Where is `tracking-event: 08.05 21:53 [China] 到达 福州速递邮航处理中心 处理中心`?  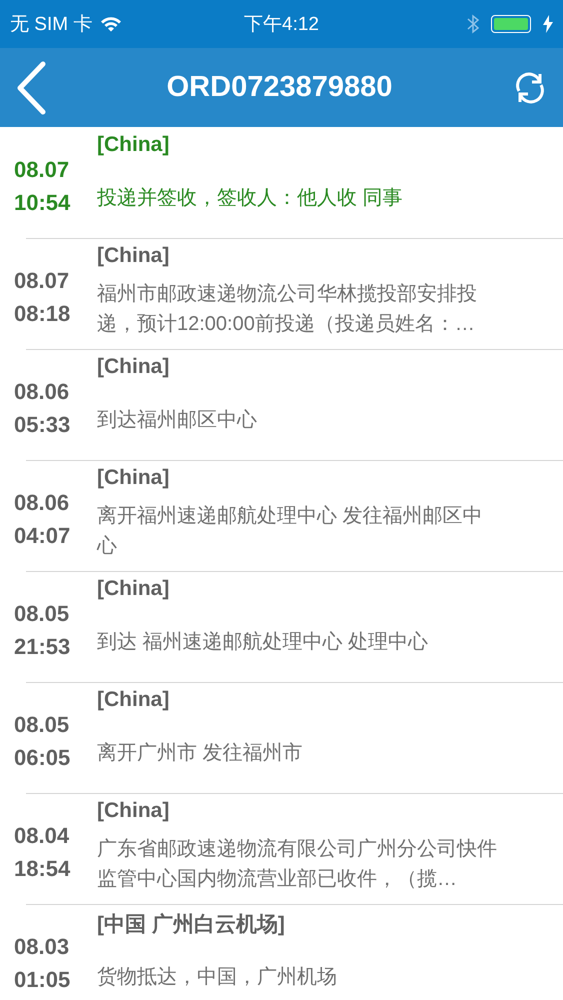 tracking-event: 08.05 21:53 [China] 到达 福州速递邮航处理中心 处理中心 is located at coordinates (281, 626).